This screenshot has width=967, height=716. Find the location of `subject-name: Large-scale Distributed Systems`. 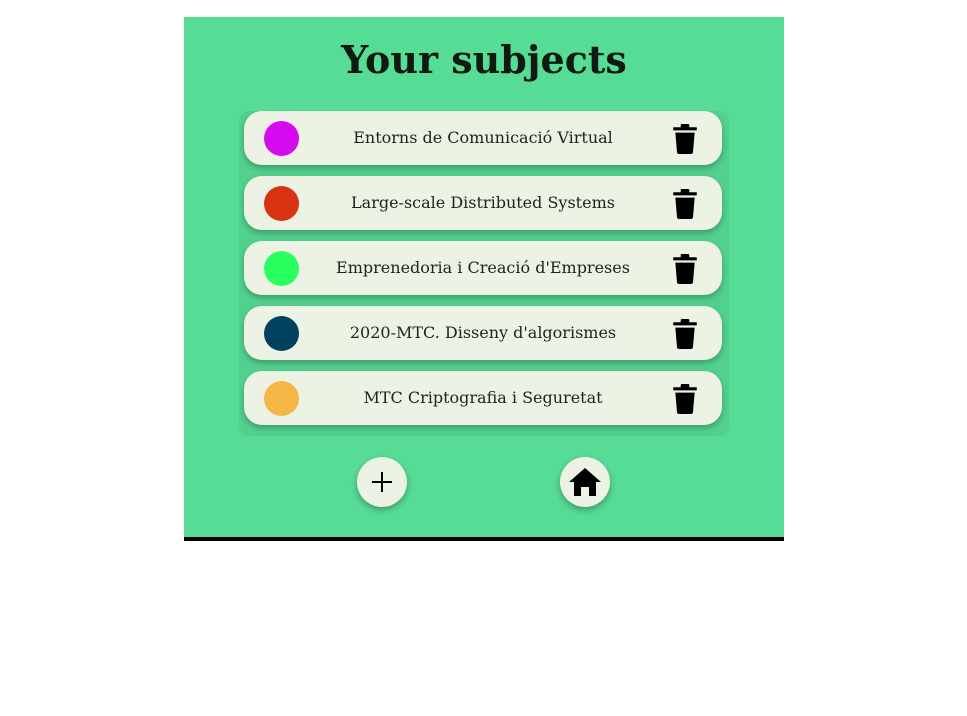

subject-name: Large-scale Distributed Systems is located at coordinates (483, 202).